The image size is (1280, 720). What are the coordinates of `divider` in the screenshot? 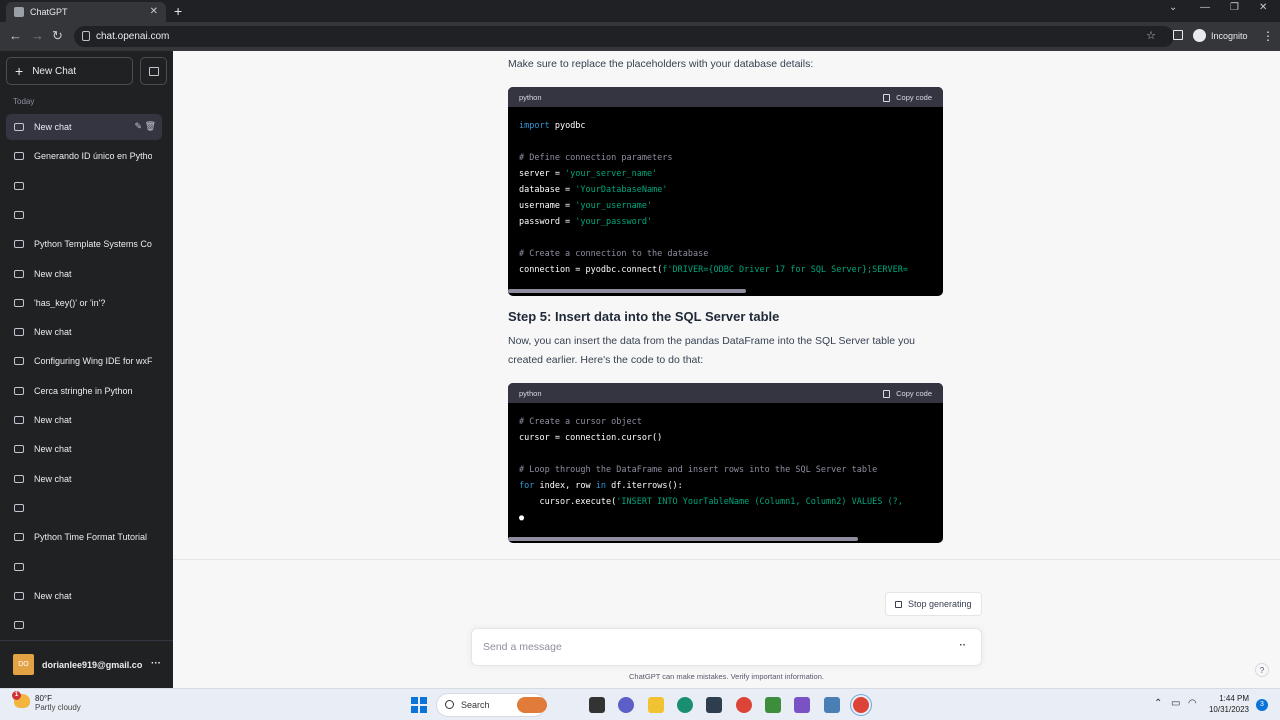 It's located at (726, 559).